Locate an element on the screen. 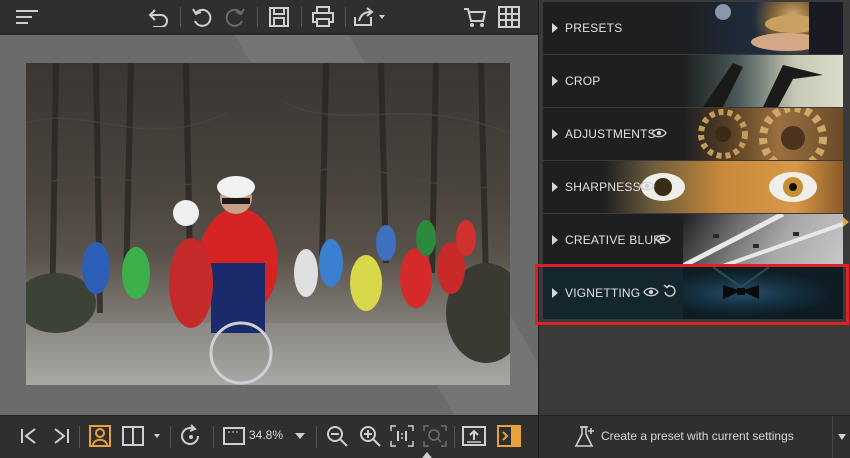  create-preset-bar: Create a preset with current settings is located at coordinates (694, 436).